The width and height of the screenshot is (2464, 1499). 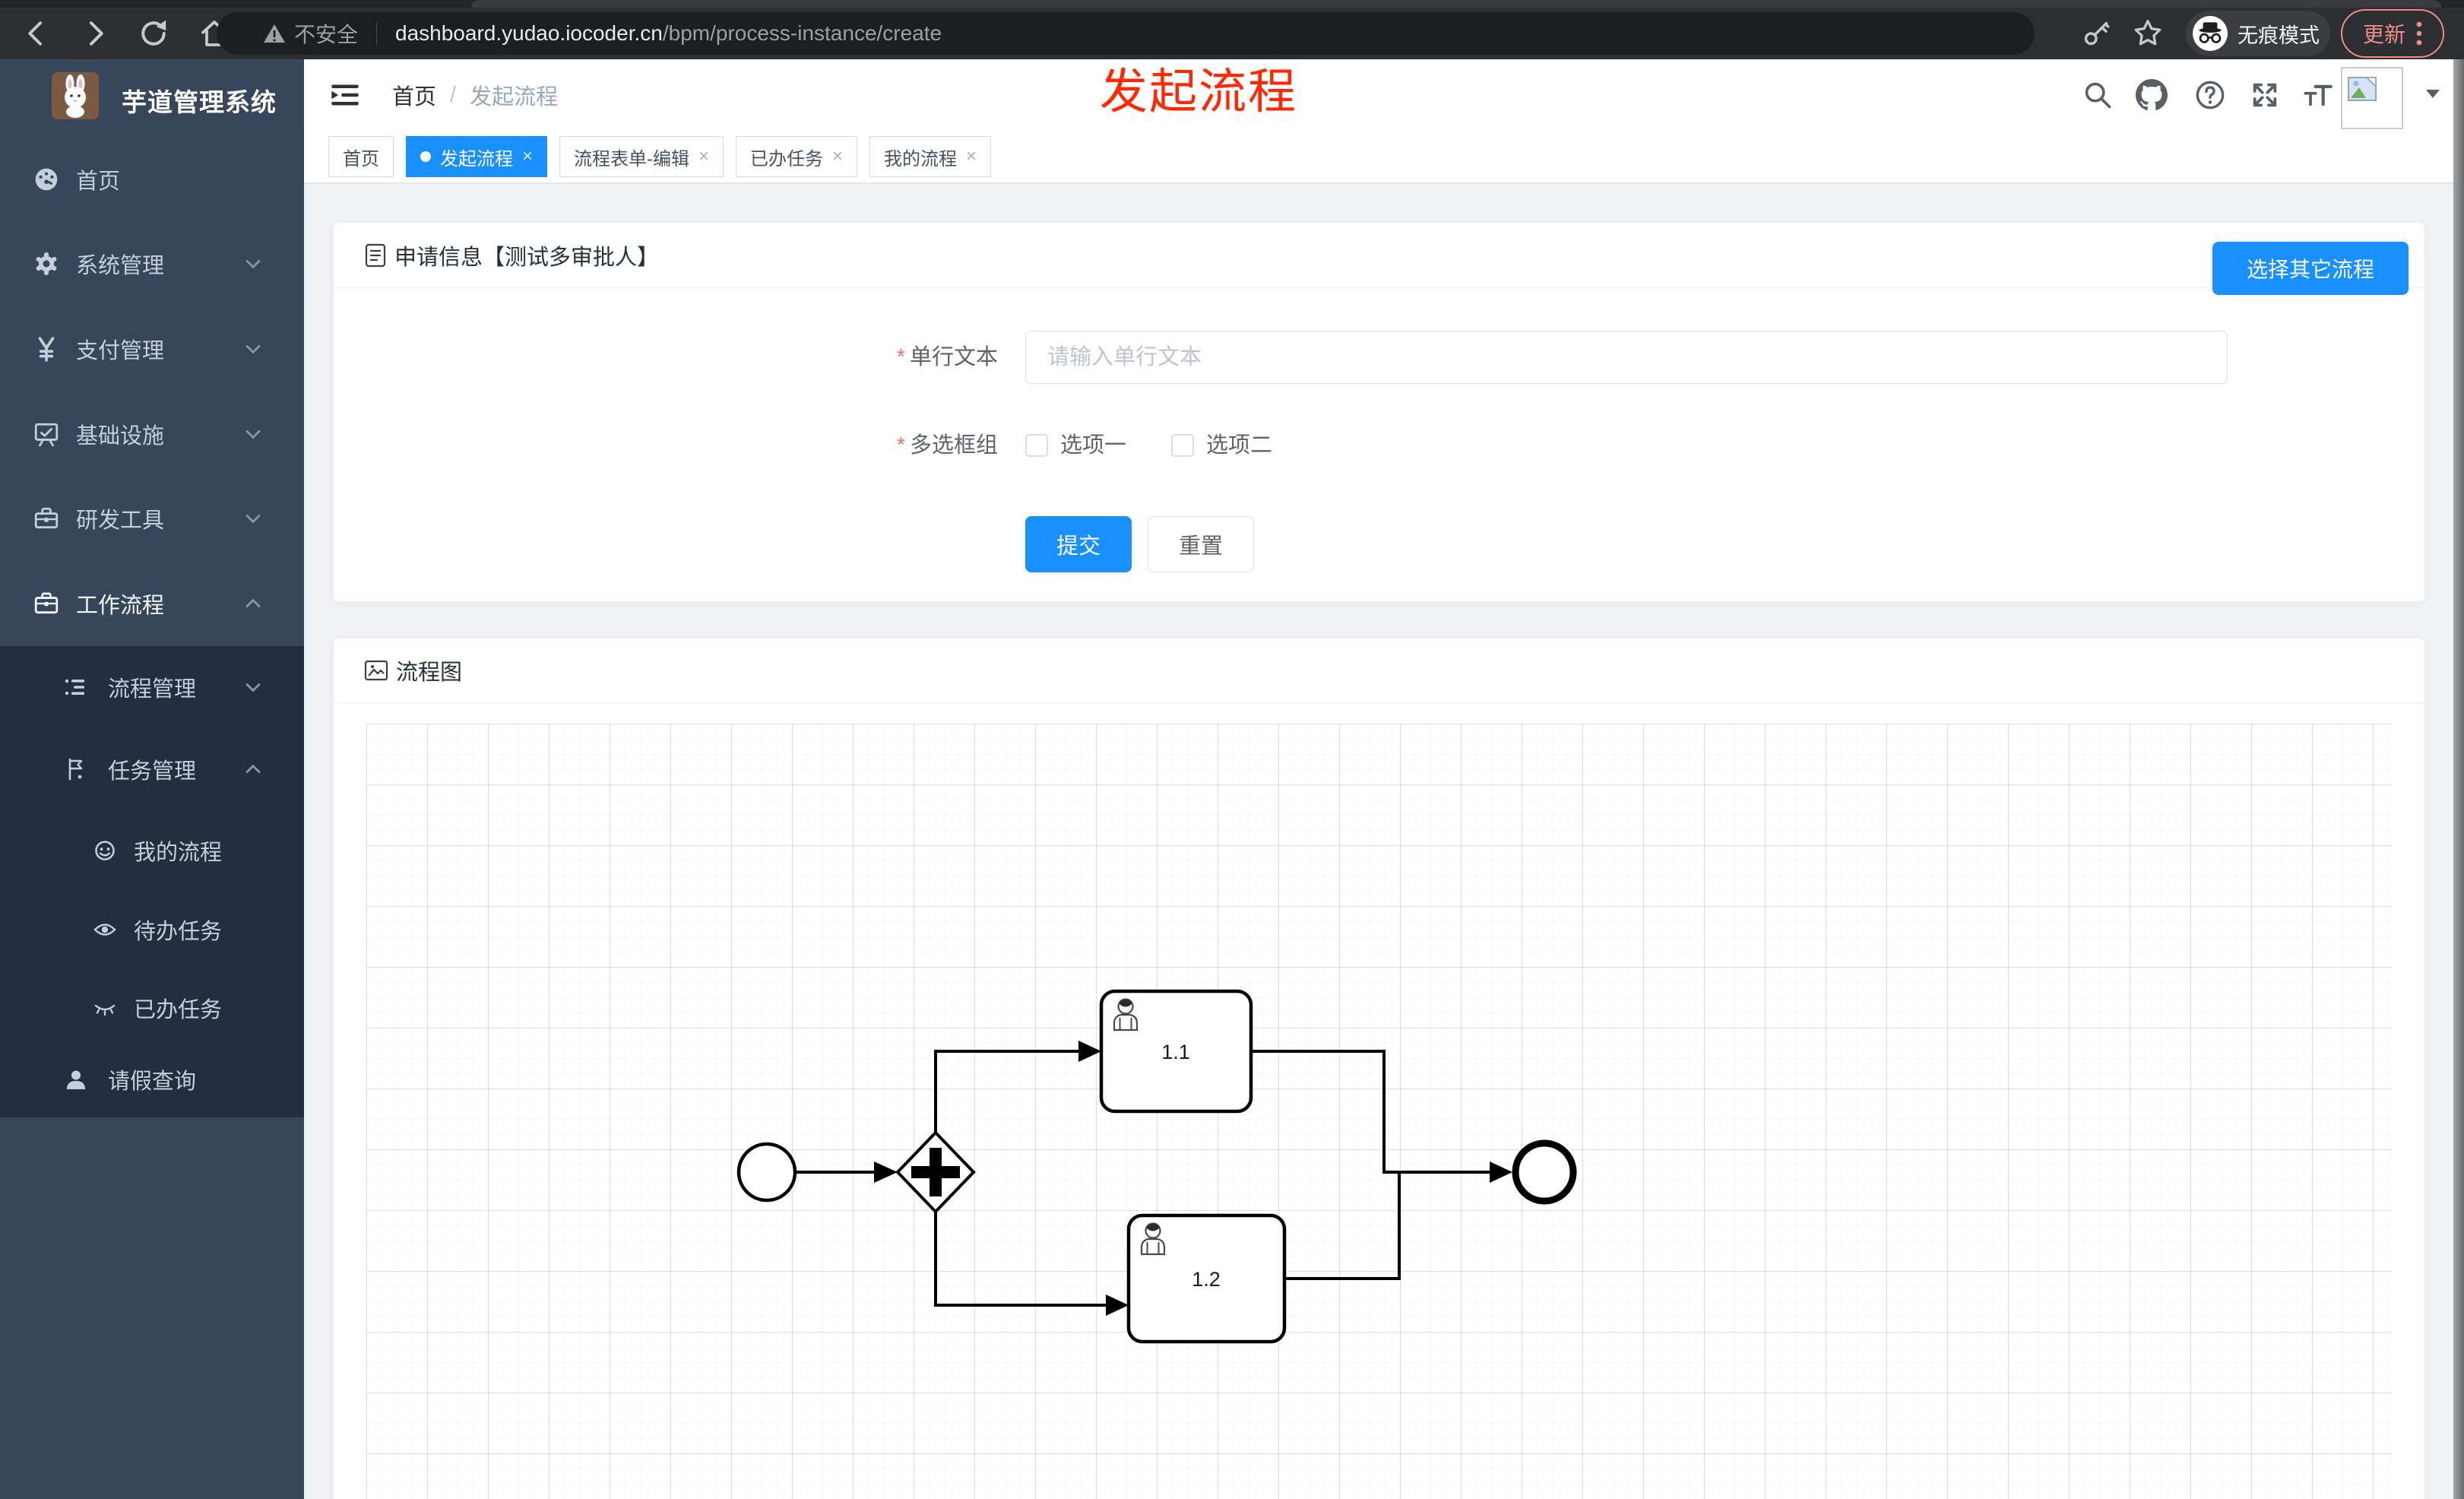 What do you see at coordinates (2362, 89) in the screenshot?
I see `broken-image-icon` at bounding box center [2362, 89].